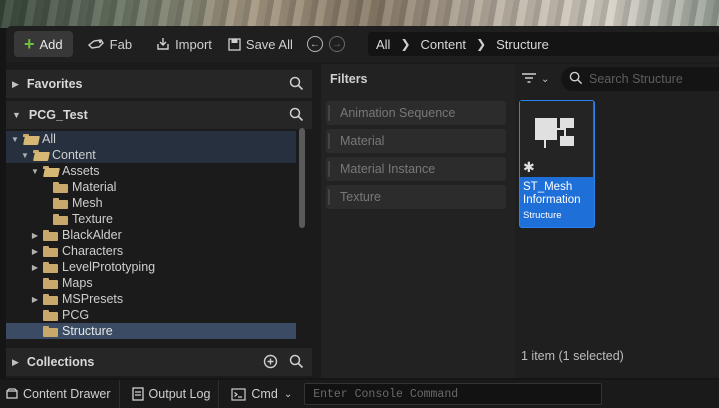 The height and width of the screenshot is (408, 719). What do you see at coordinates (193, 44) in the screenshot?
I see `import-label: Import` at bounding box center [193, 44].